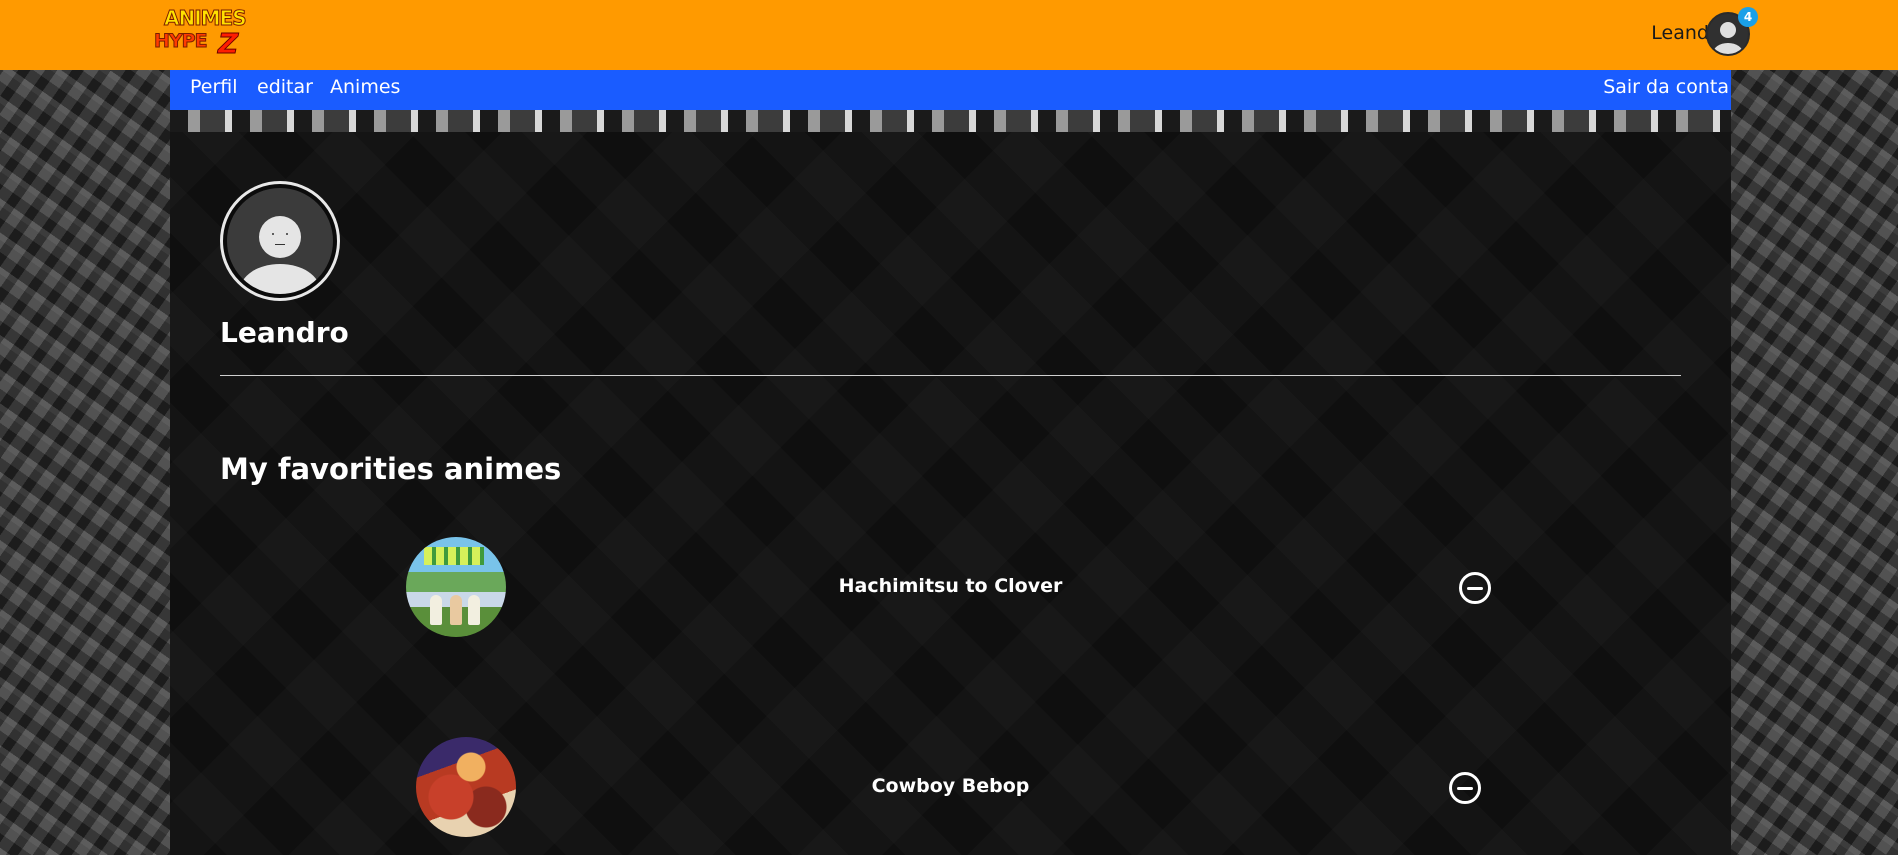  I want to click on user-icon, so click(1728, 30).